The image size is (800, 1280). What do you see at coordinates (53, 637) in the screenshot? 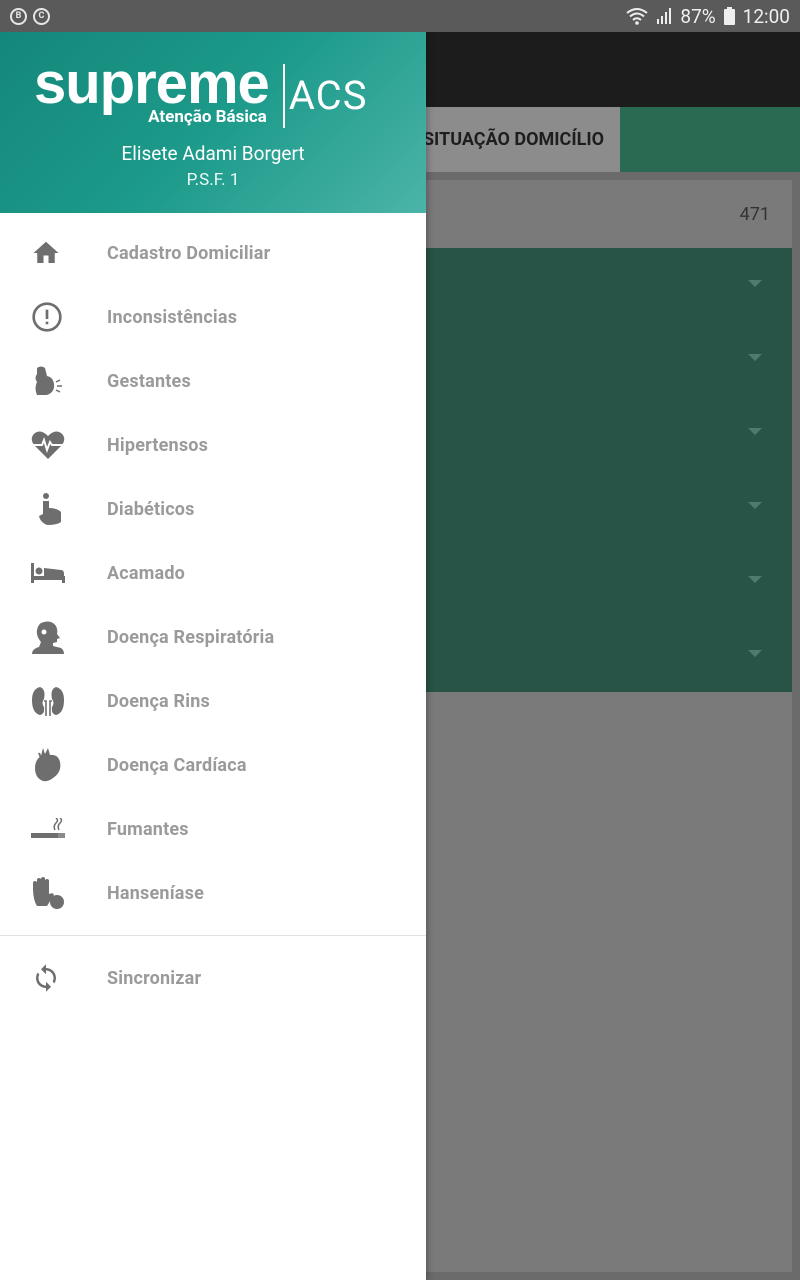
I see `head-profile-icon` at bounding box center [53, 637].